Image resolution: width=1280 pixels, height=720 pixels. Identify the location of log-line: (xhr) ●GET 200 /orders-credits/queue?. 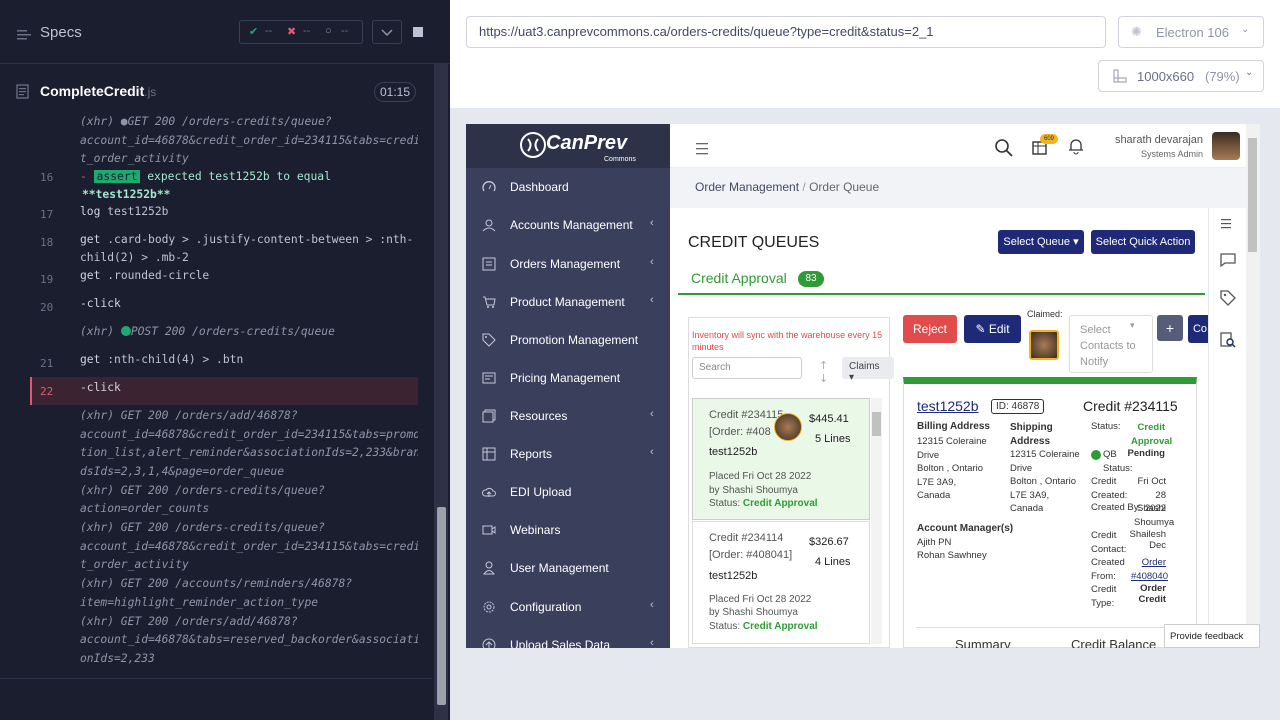
(206, 121).